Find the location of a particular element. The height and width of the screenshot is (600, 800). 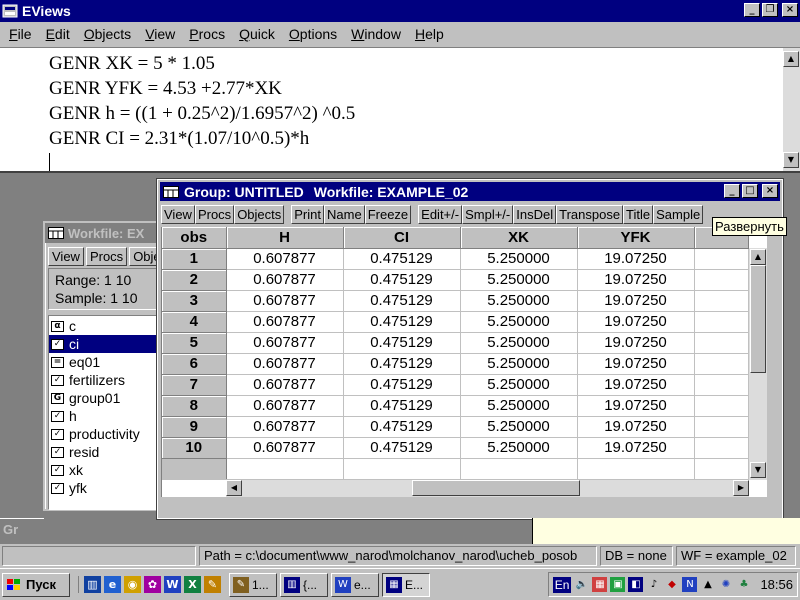

column-header-xk: XK is located at coordinates (519, 238).